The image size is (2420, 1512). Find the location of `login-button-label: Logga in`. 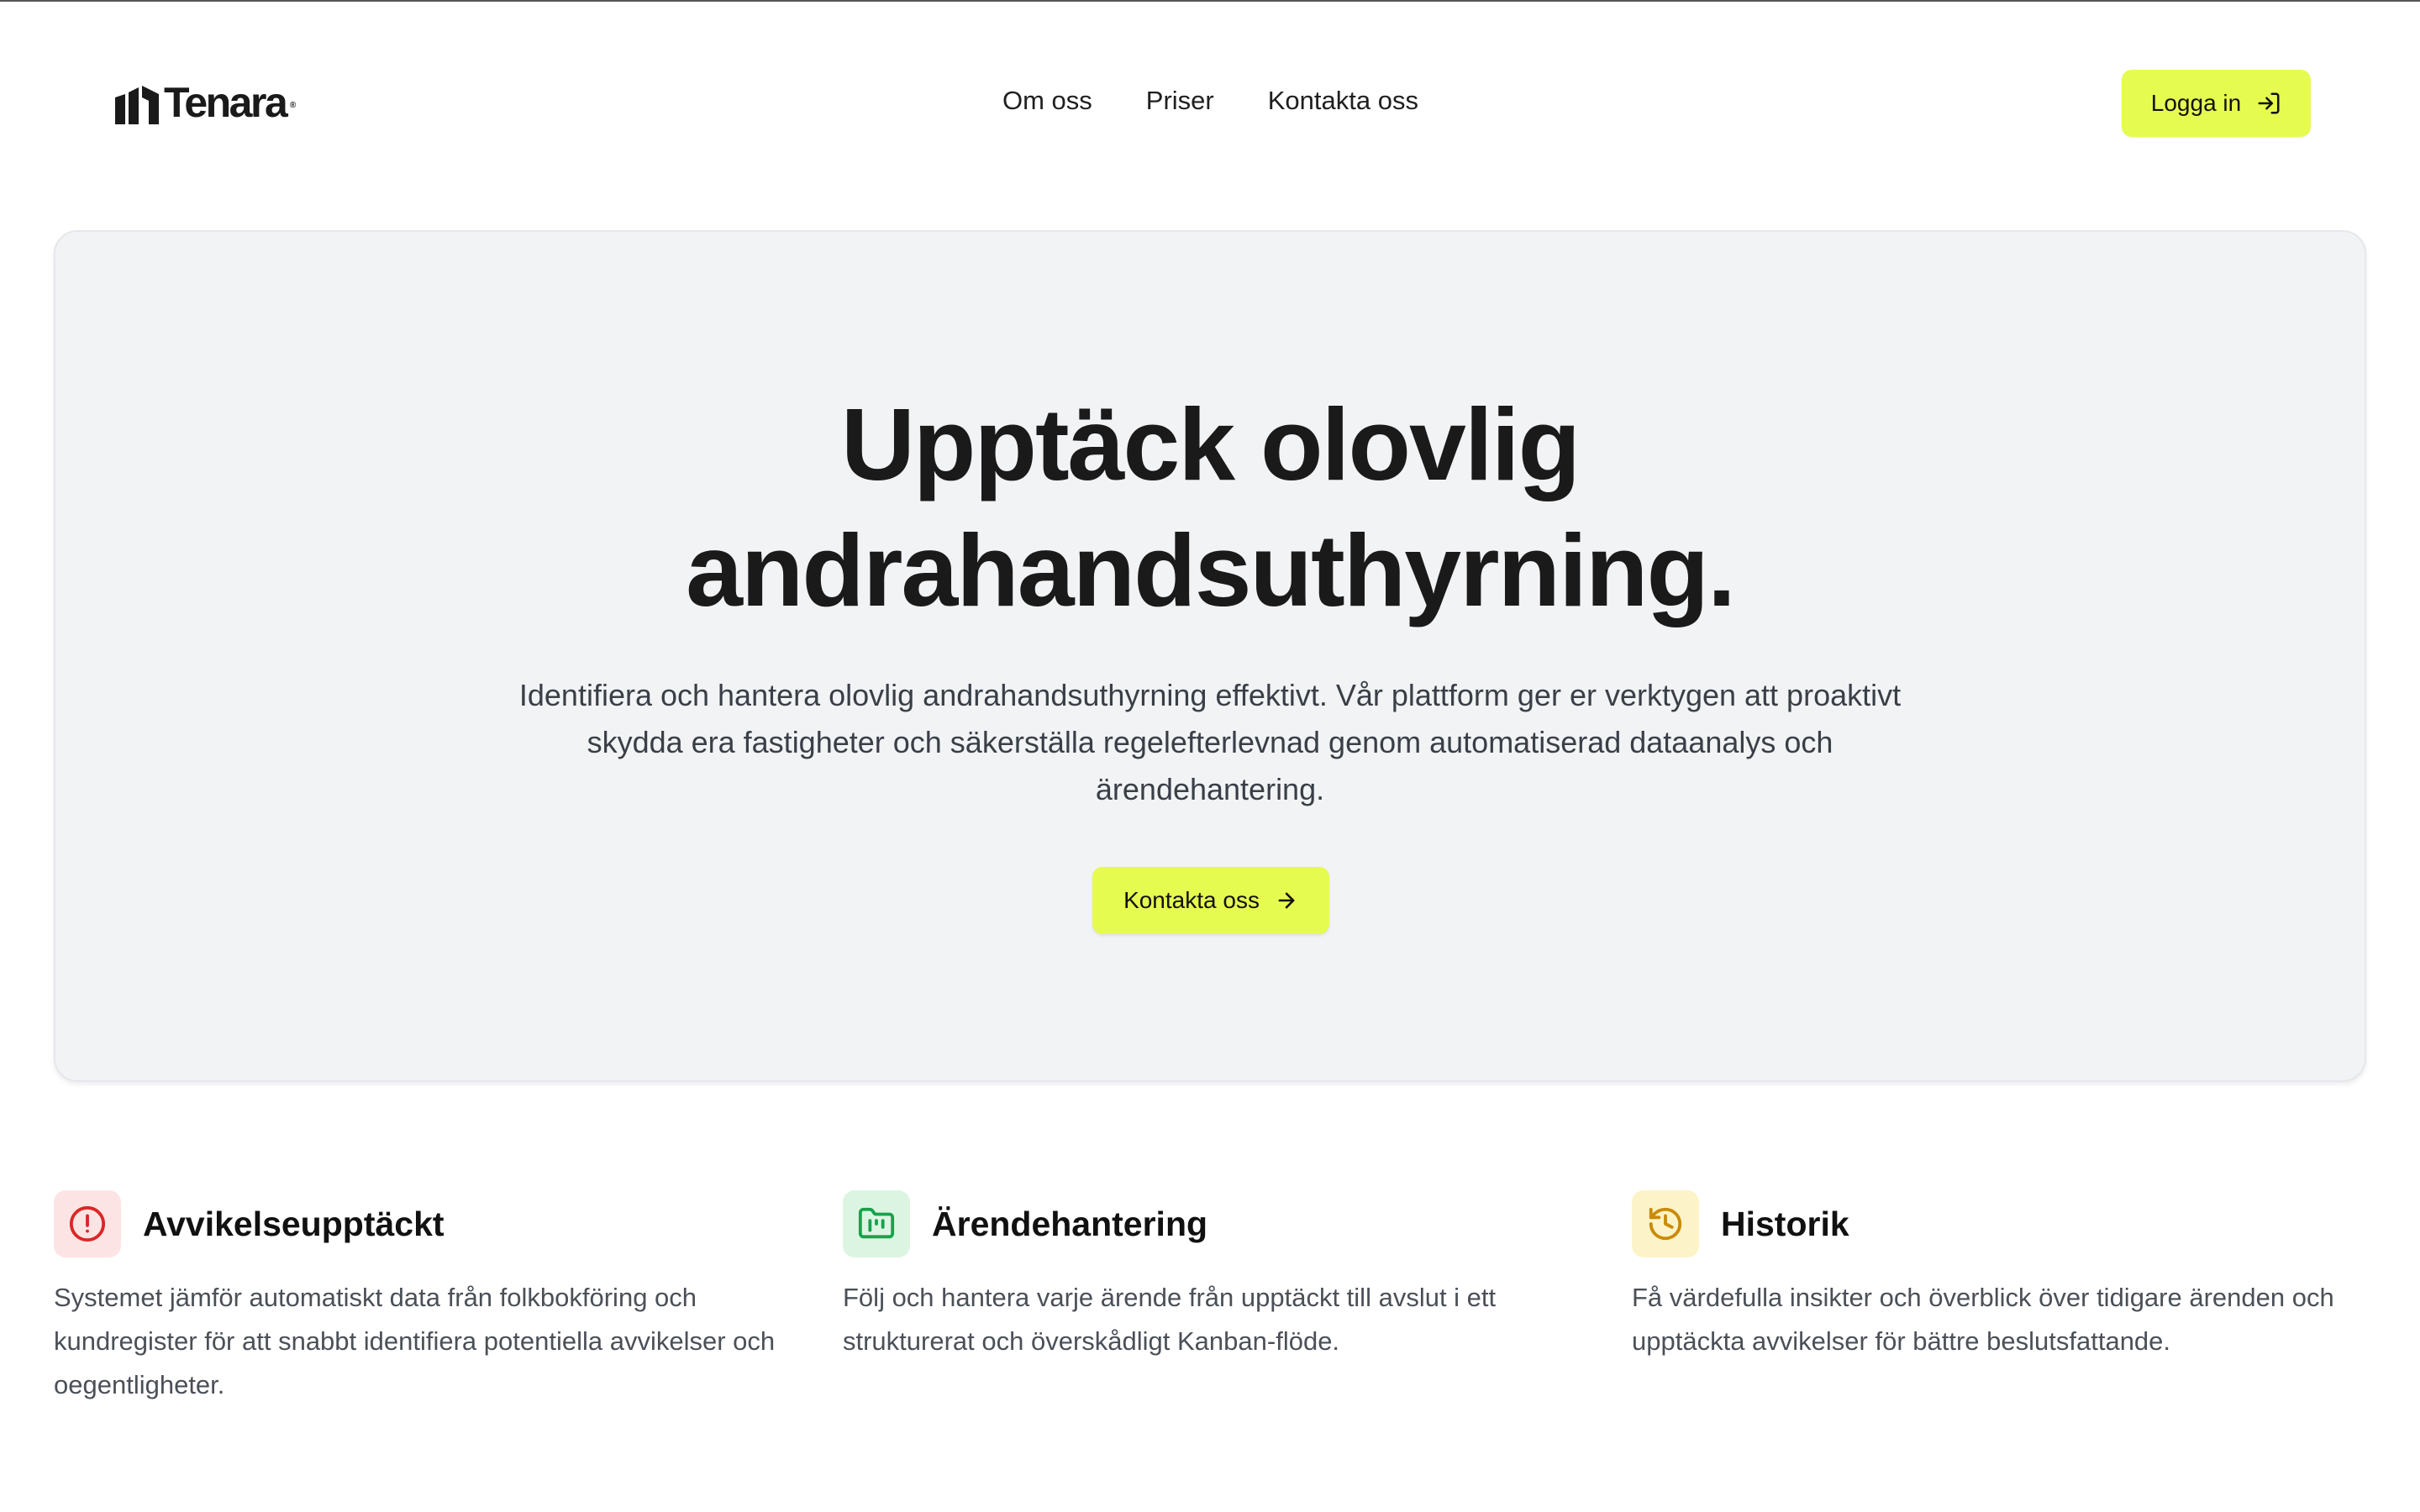

login-button-label: Logga in is located at coordinates (2196, 103).